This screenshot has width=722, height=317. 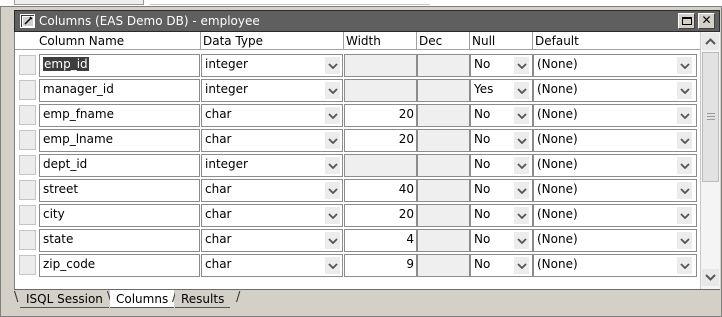 I want to click on table-row: emp_id integer No (None), so click(x=358, y=65).